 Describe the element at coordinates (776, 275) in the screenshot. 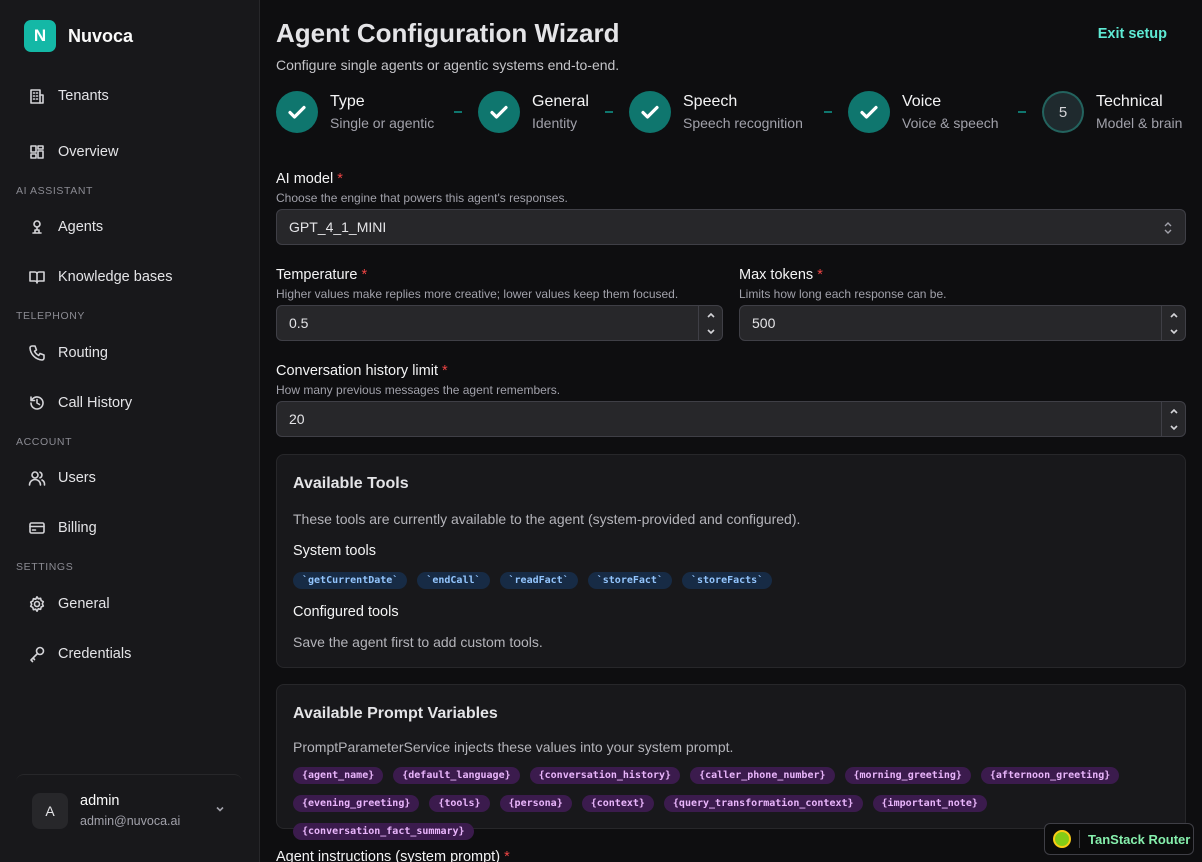

I see `field-label-text: Max tokens` at that location.